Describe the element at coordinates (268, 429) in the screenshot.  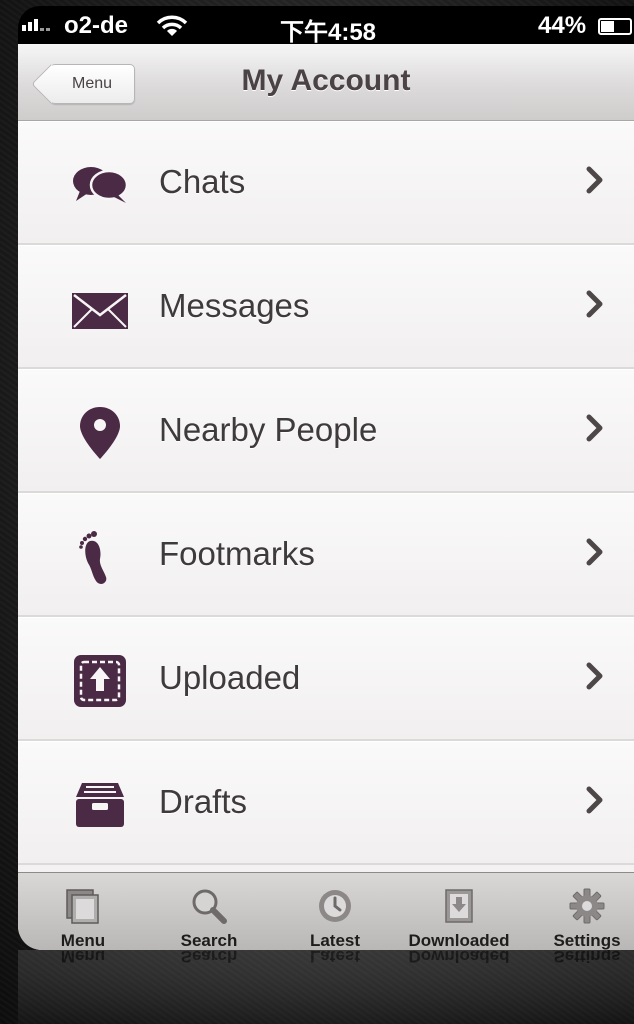
I see `list-item-label: Nearby People` at that location.